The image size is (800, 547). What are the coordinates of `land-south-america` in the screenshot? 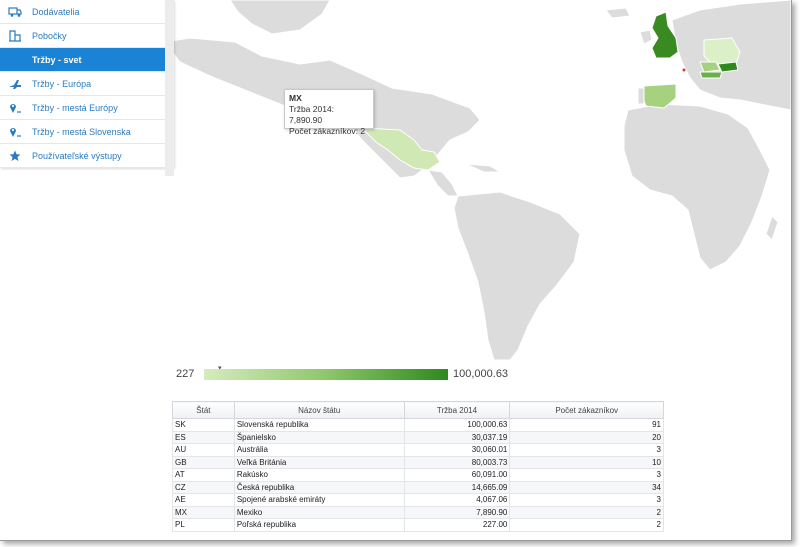 It's located at (517, 275).